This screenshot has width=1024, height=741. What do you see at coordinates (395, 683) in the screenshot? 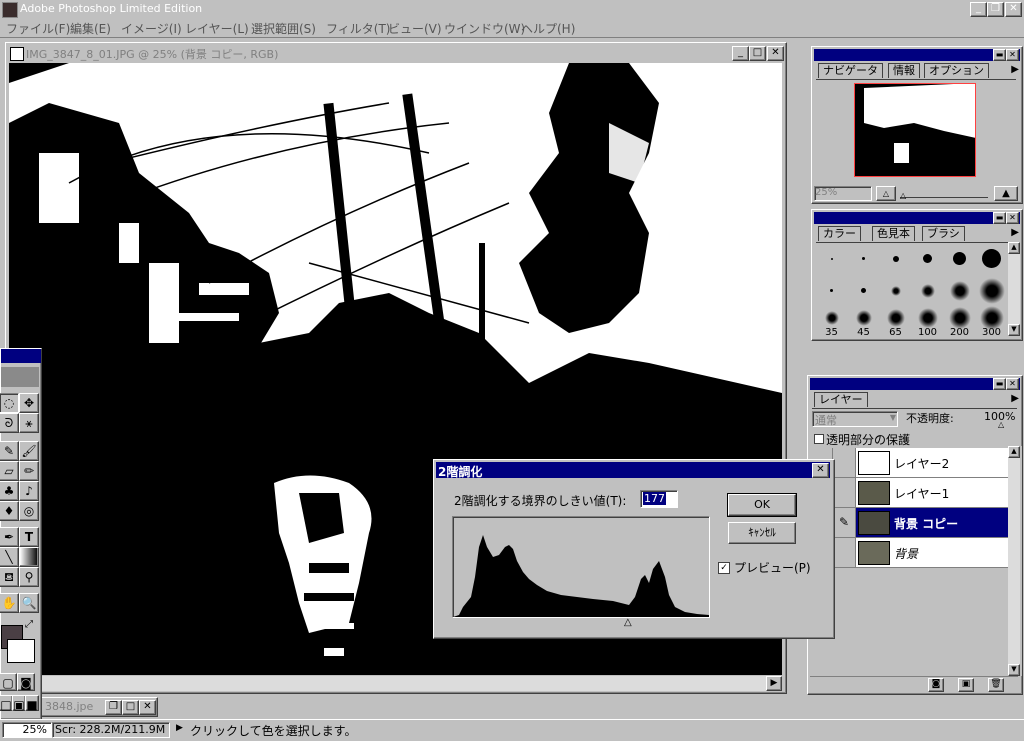
I see `horizontal-scrollbar: ▶` at bounding box center [395, 683].